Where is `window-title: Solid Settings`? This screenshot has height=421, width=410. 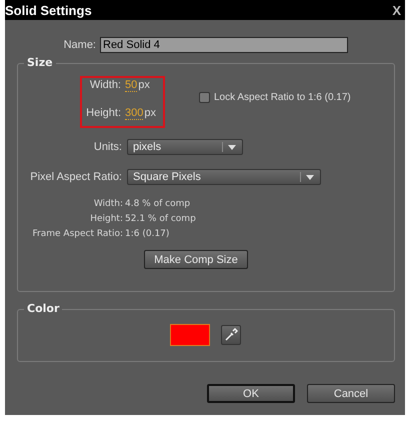 window-title: Solid Settings is located at coordinates (48, 10).